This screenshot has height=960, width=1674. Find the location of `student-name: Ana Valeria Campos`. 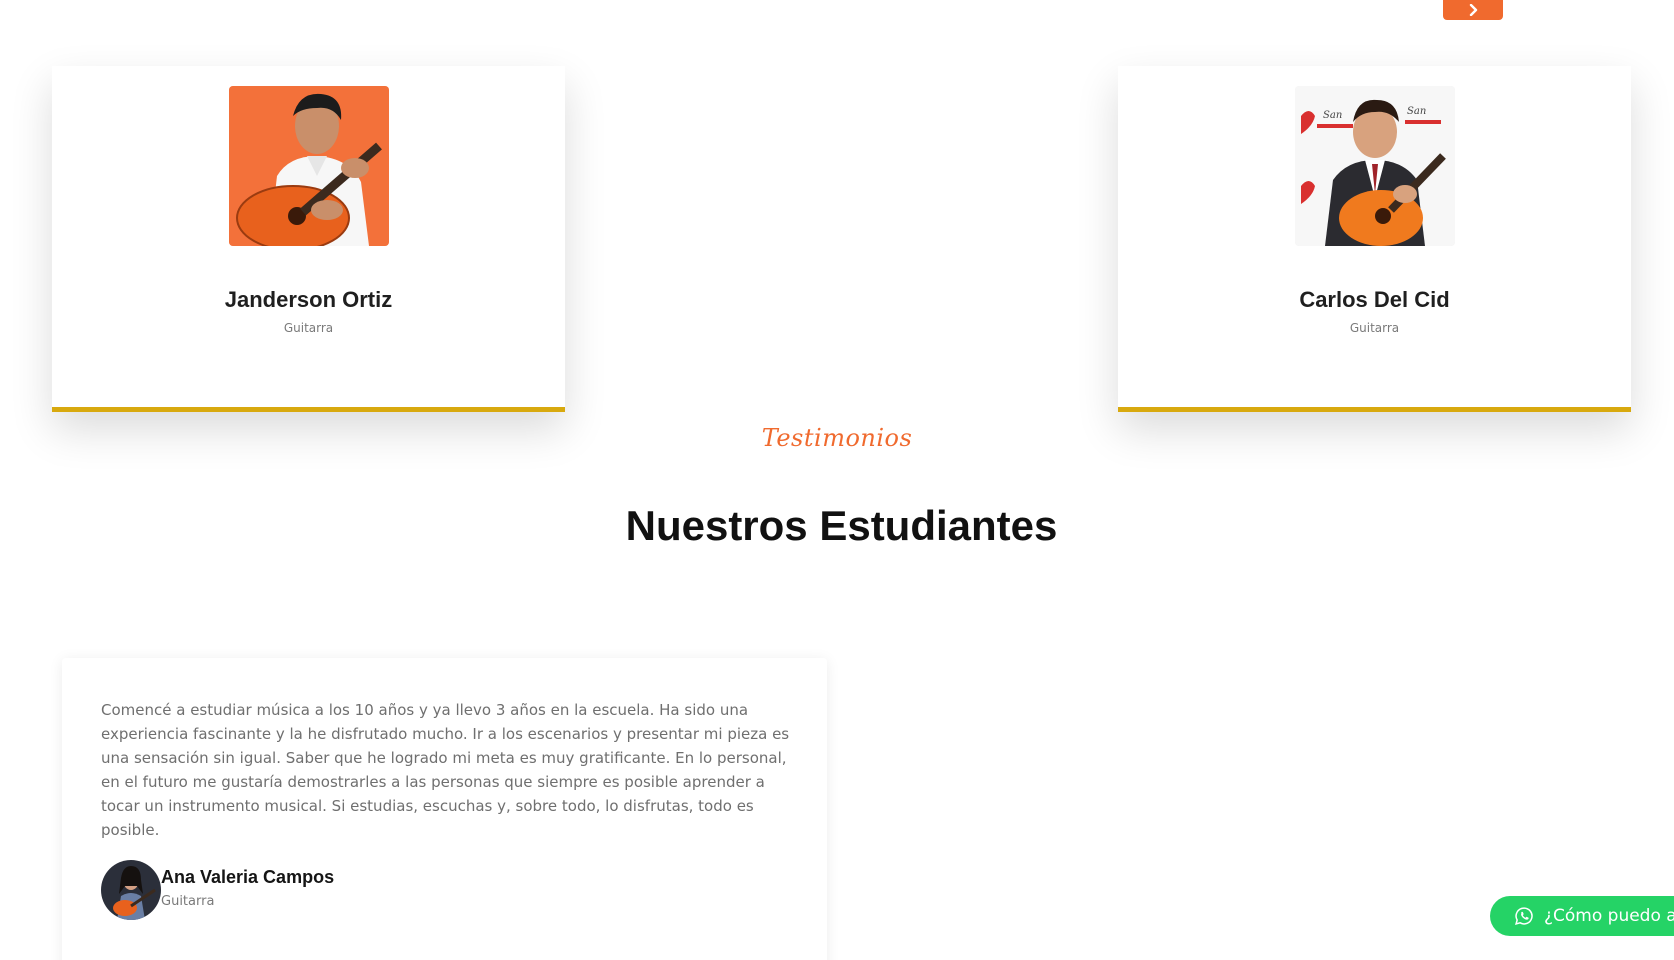

student-name: Ana Valeria Campos is located at coordinates (248, 877).